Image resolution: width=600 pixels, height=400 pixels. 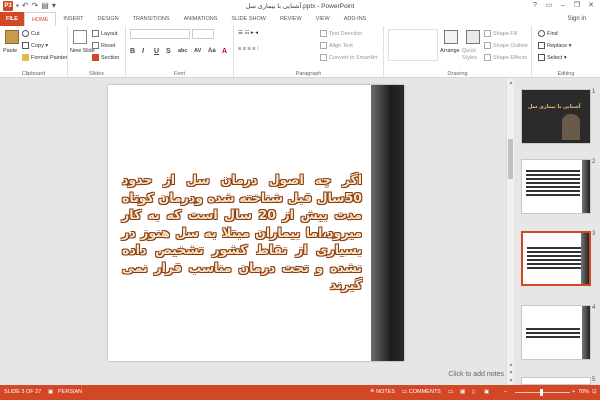 What do you see at coordinates (594, 234) in the screenshot?
I see `thumbnail-number-3: 3` at bounding box center [594, 234].